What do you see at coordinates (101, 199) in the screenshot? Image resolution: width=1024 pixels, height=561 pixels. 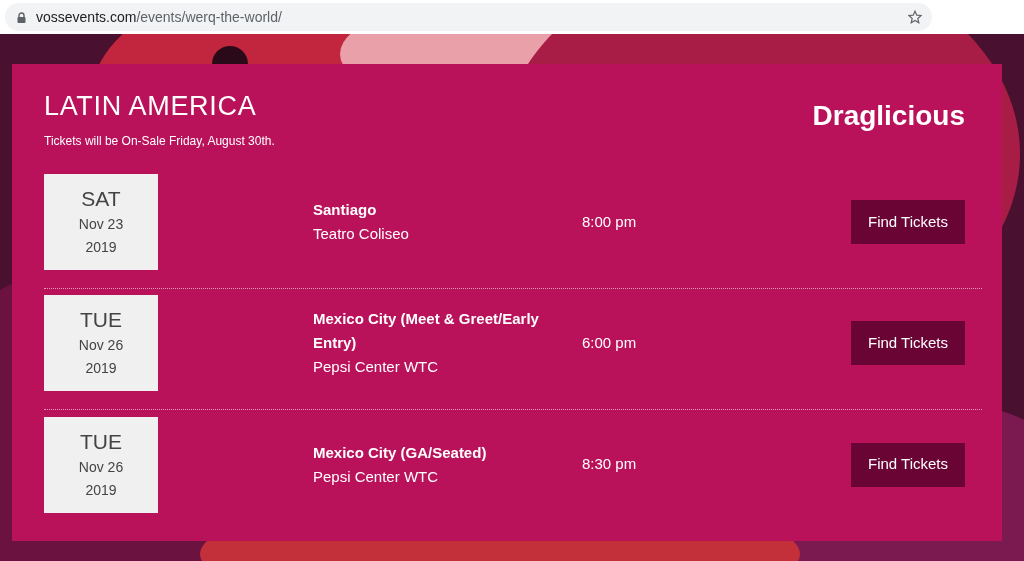 I see `weekday-text: SAT` at bounding box center [101, 199].